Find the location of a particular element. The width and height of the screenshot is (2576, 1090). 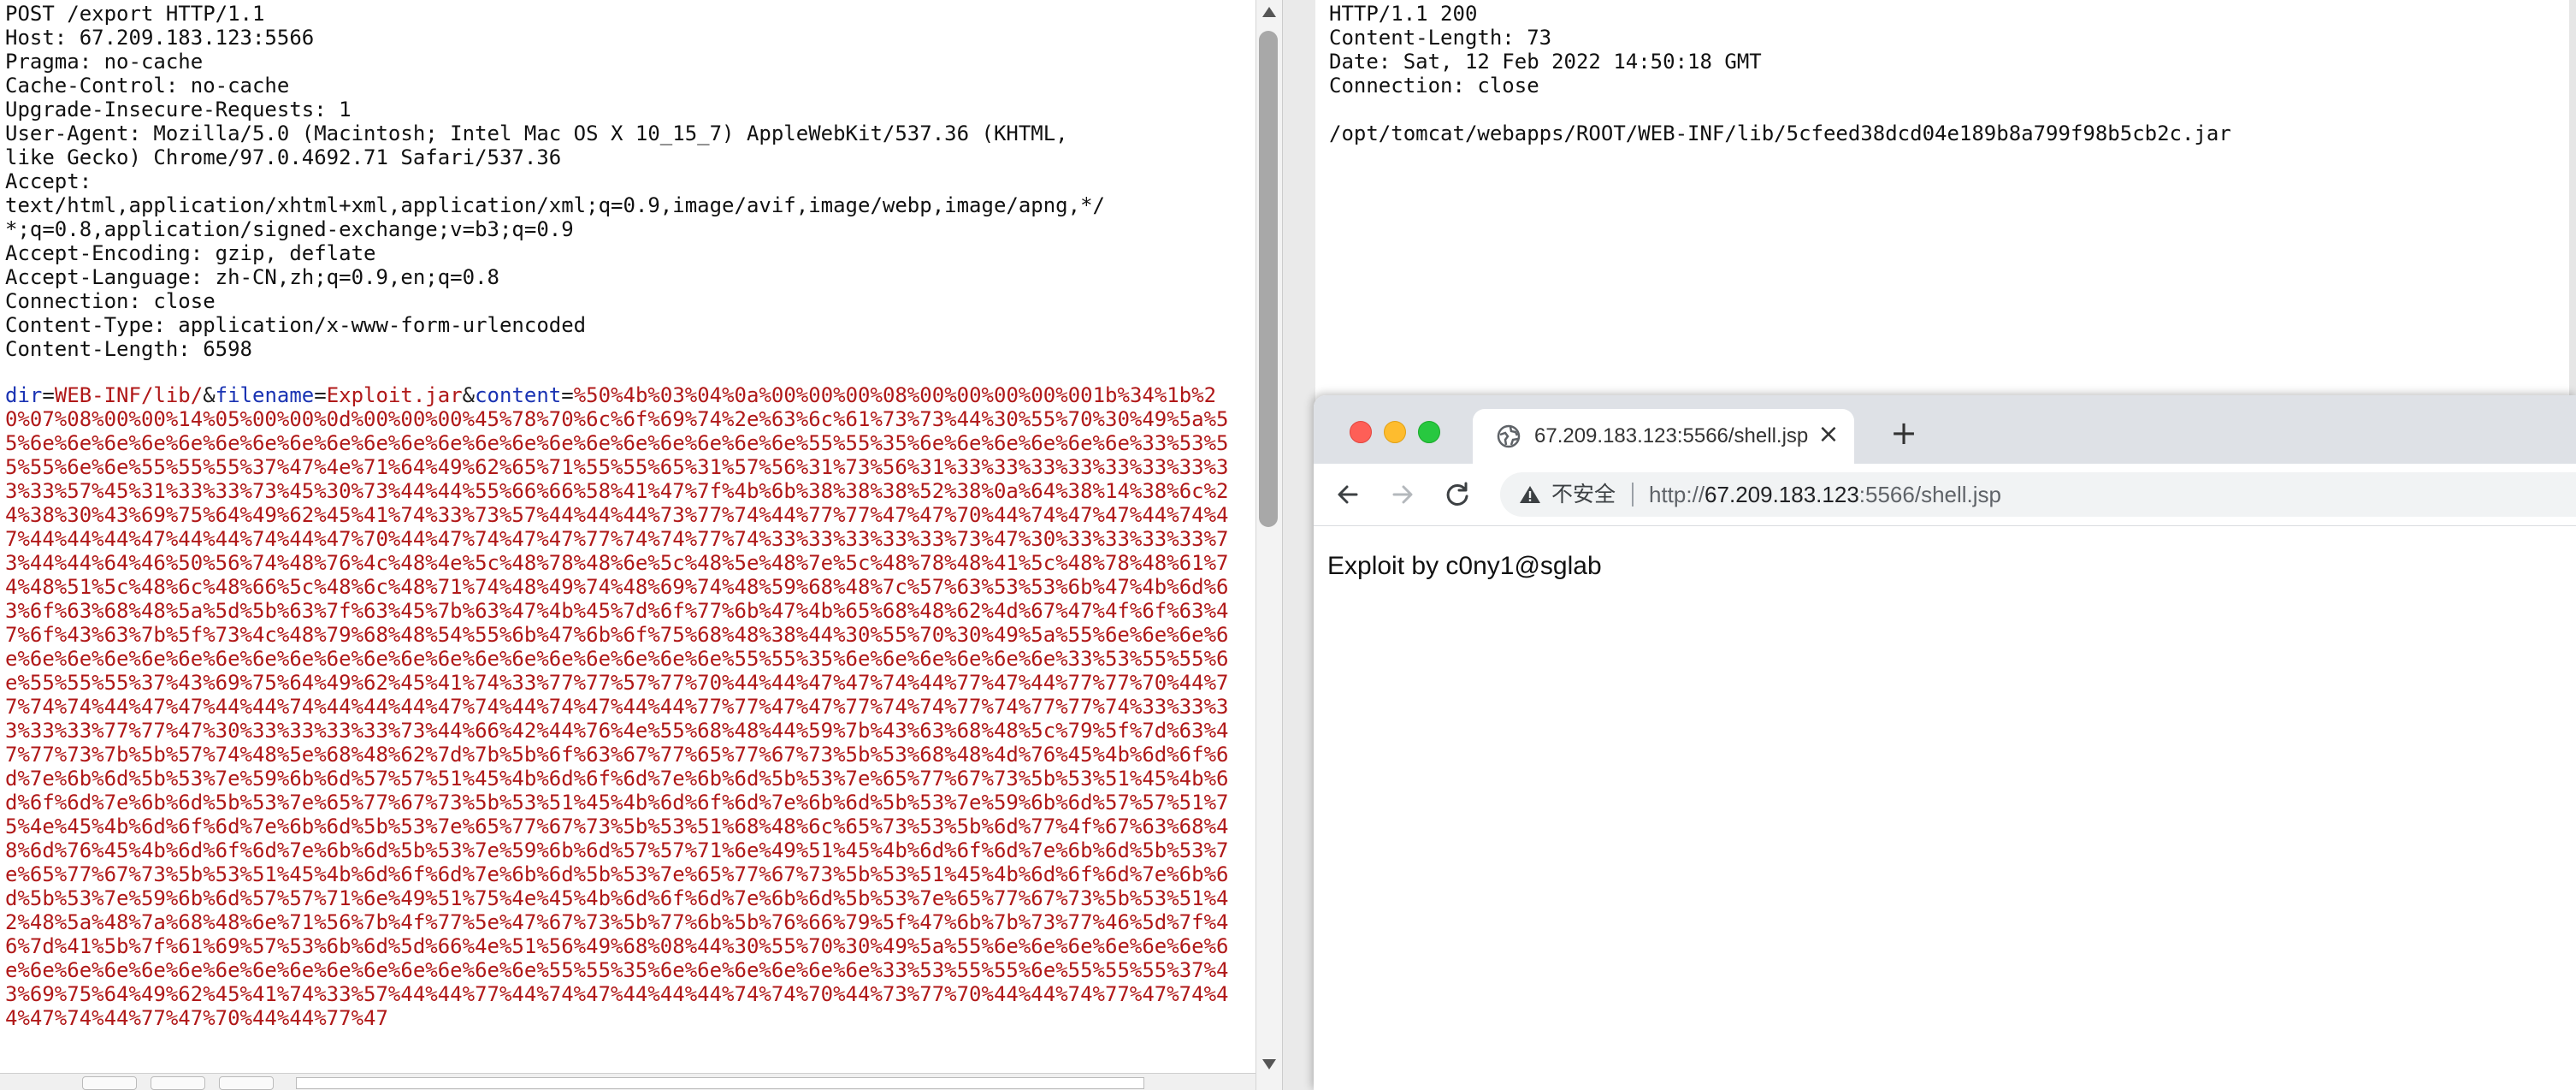

param-dir-value: WEB-INF/lib/ is located at coordinates (129, 395).